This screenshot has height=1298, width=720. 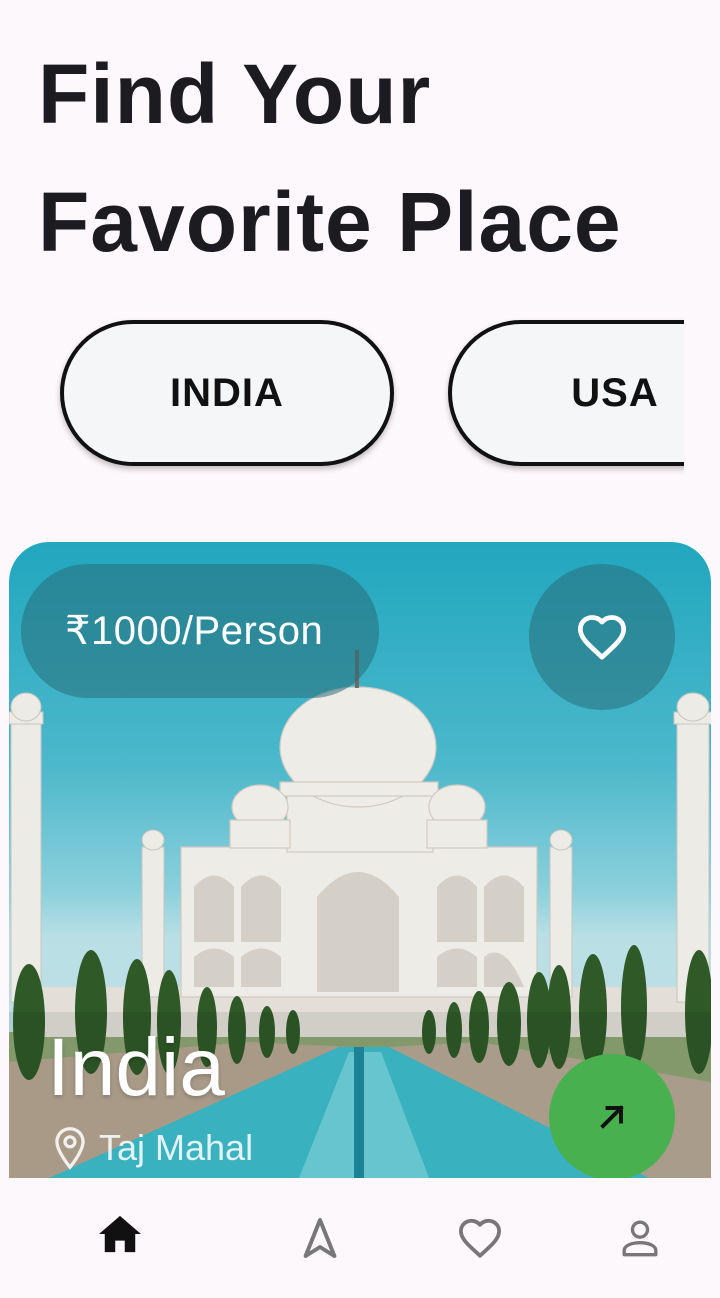 I want to click on heart-outline-icon, so click(x=602, y=637).